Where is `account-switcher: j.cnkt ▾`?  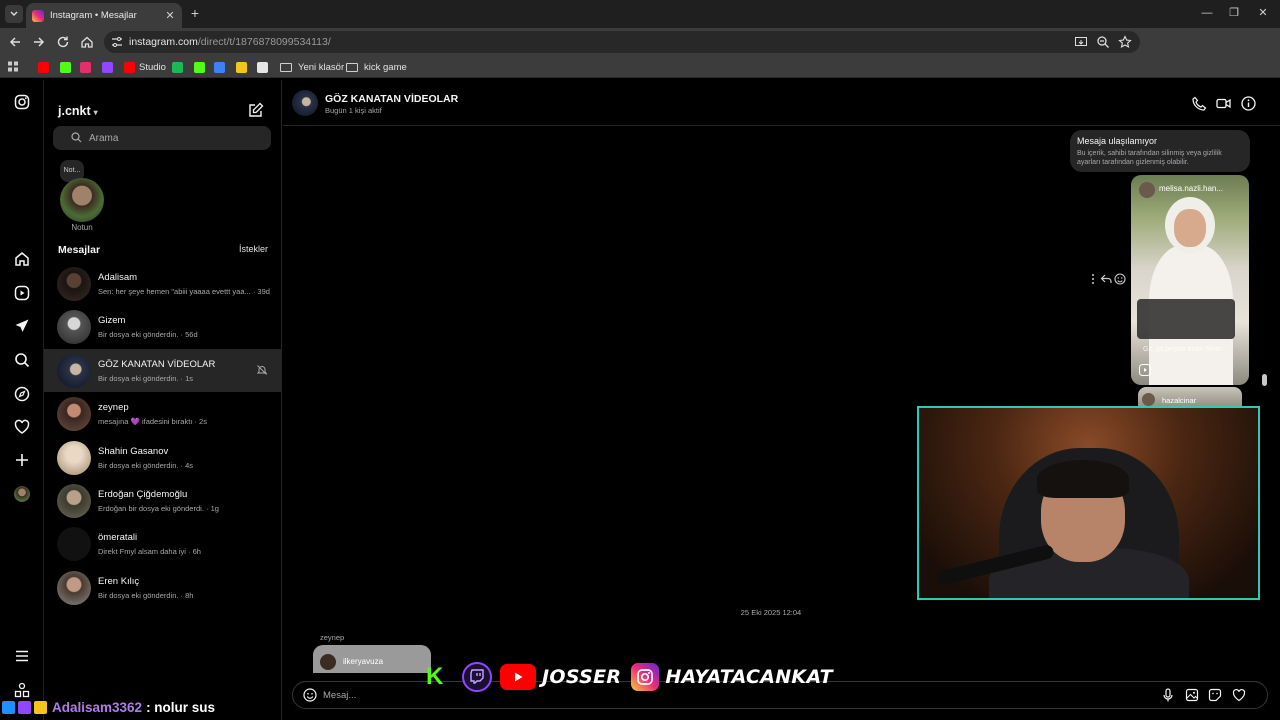
account-switcher: j.cnkt ▾ is located at coordinates (78, 111).